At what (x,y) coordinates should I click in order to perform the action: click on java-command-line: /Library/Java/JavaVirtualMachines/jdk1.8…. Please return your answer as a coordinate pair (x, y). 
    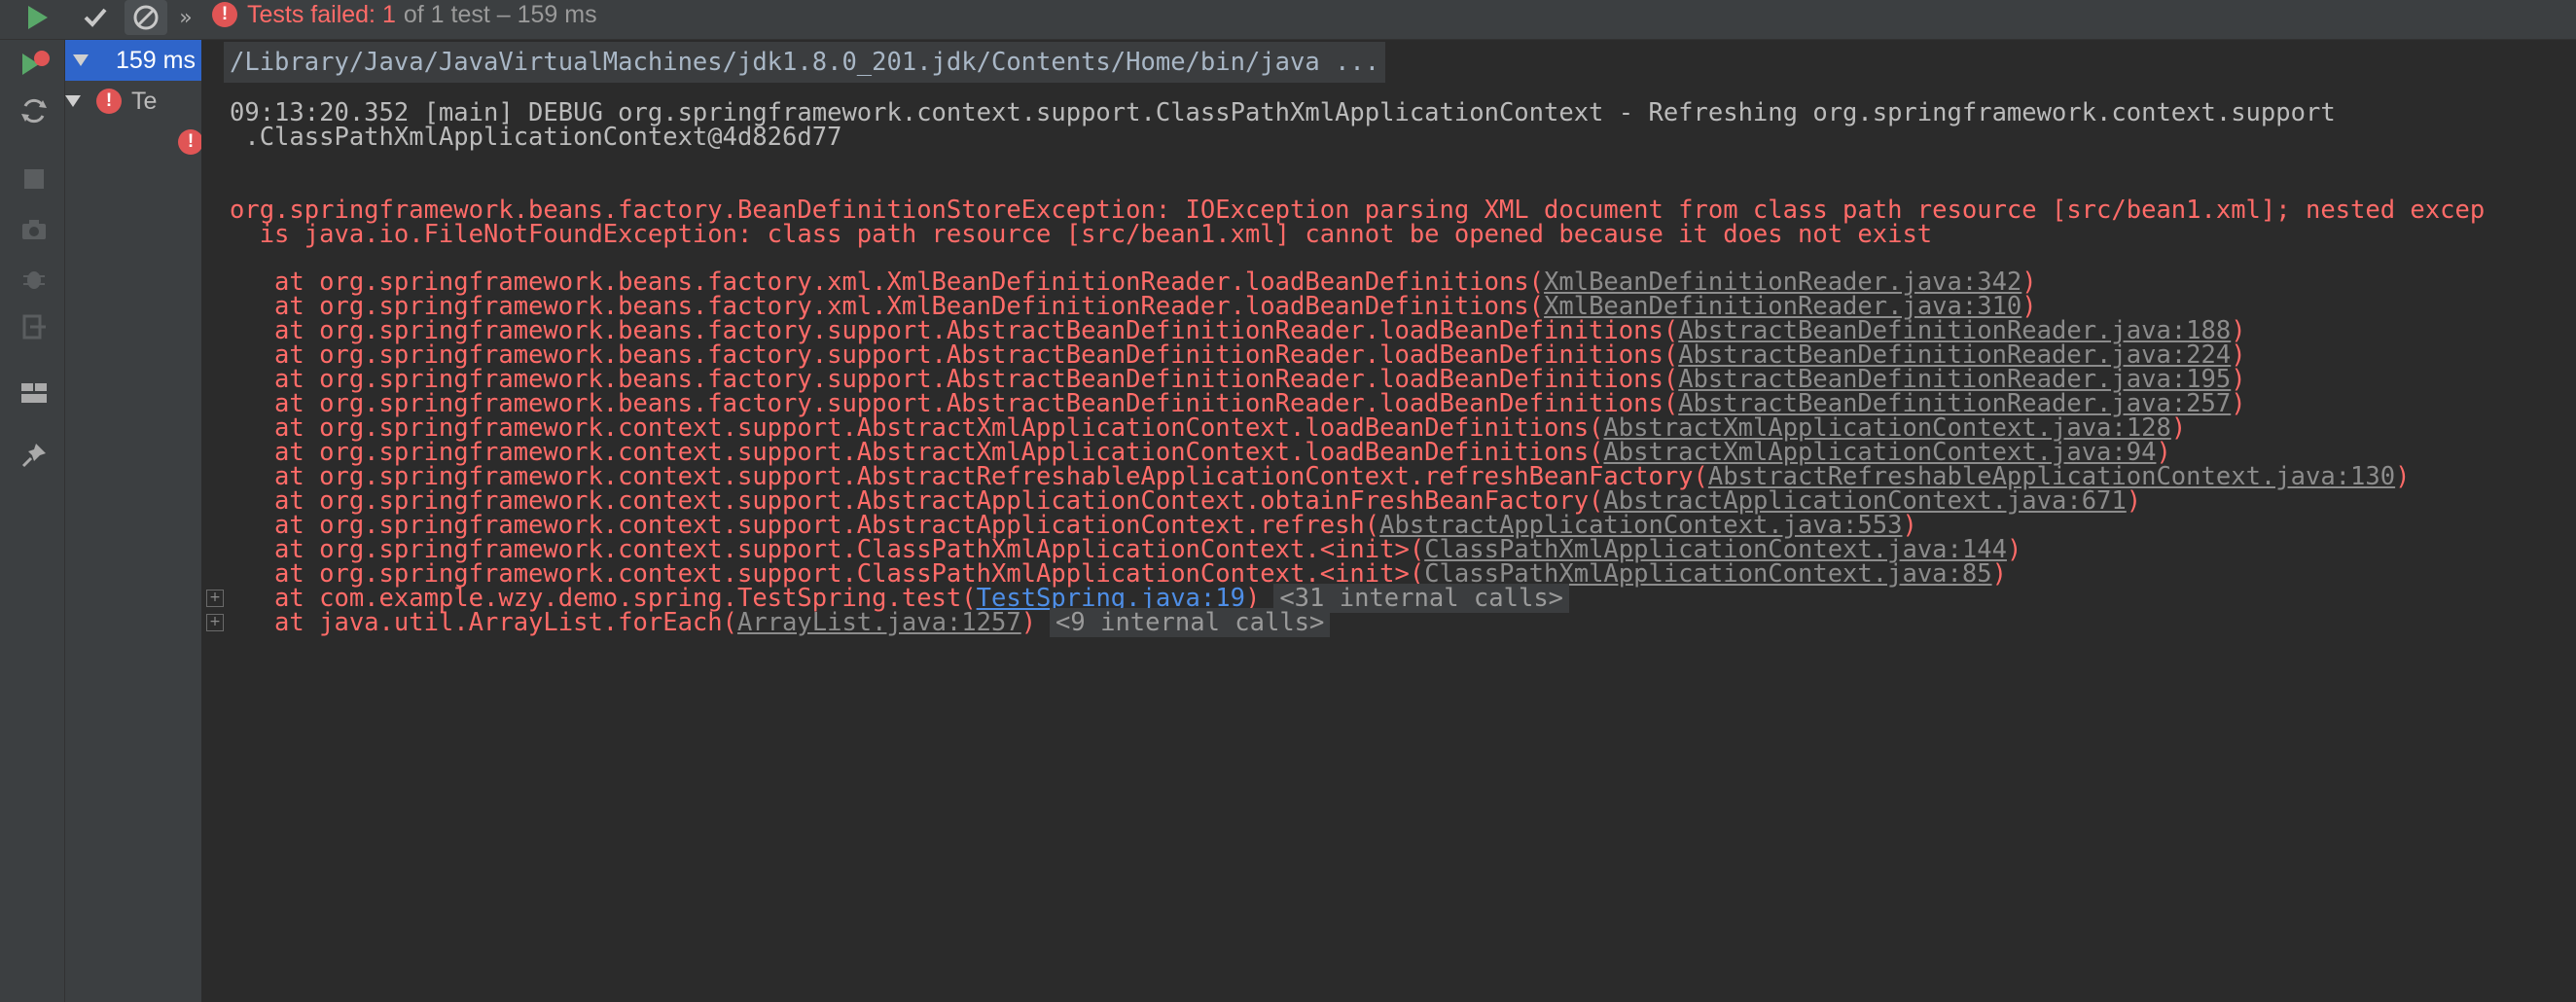
    Looking at the image, I should click on (805, 63).